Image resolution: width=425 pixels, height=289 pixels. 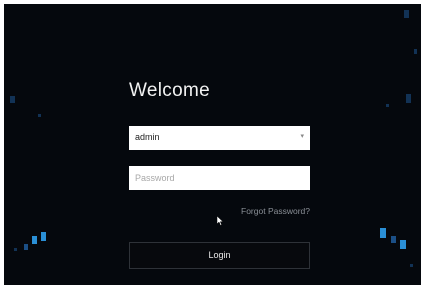 What do you see at coordinates (147, 137) in the screenshot?
I see `username-value: admin` at bounding box center [147, 137].